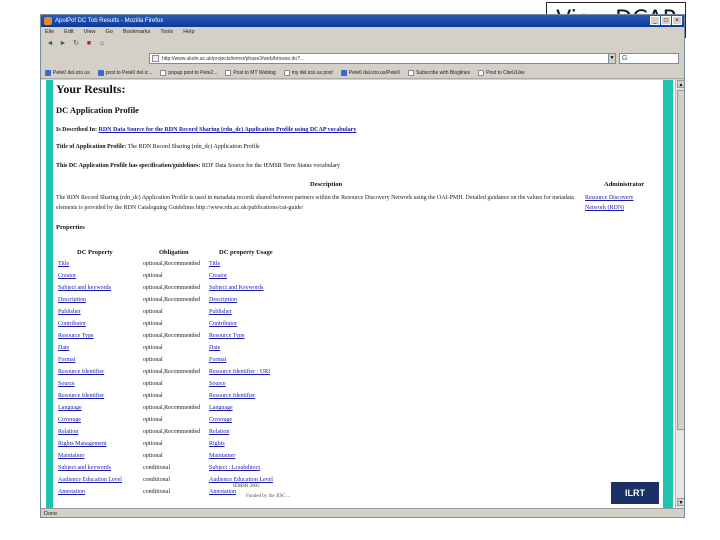 The height and width of the screenshot is (540, 720). What do you see at coordinates (219, 432) in the screenshot?
I see `usage-link: Relation` at bounding box center [219, 432].